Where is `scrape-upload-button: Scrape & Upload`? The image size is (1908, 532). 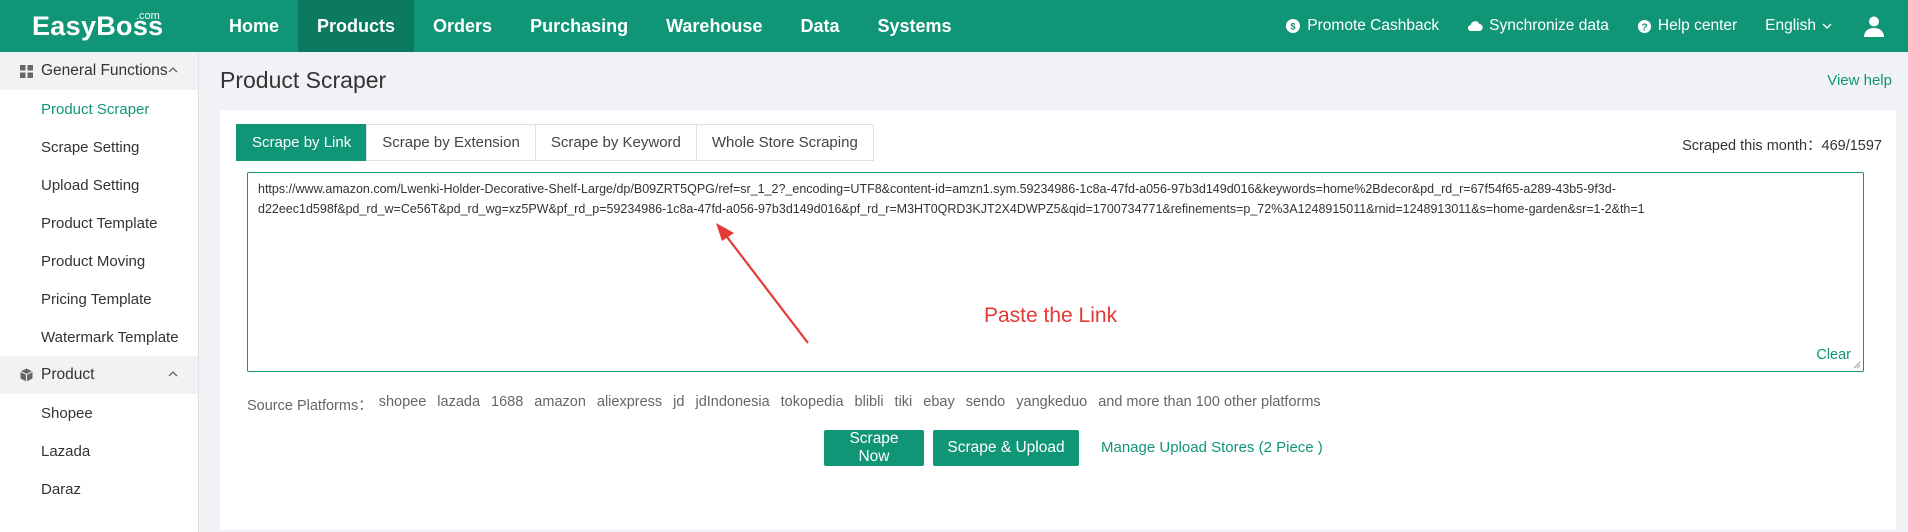 scrape-upload-button: Scrape & Upload is located at coordinates (1006, 448).